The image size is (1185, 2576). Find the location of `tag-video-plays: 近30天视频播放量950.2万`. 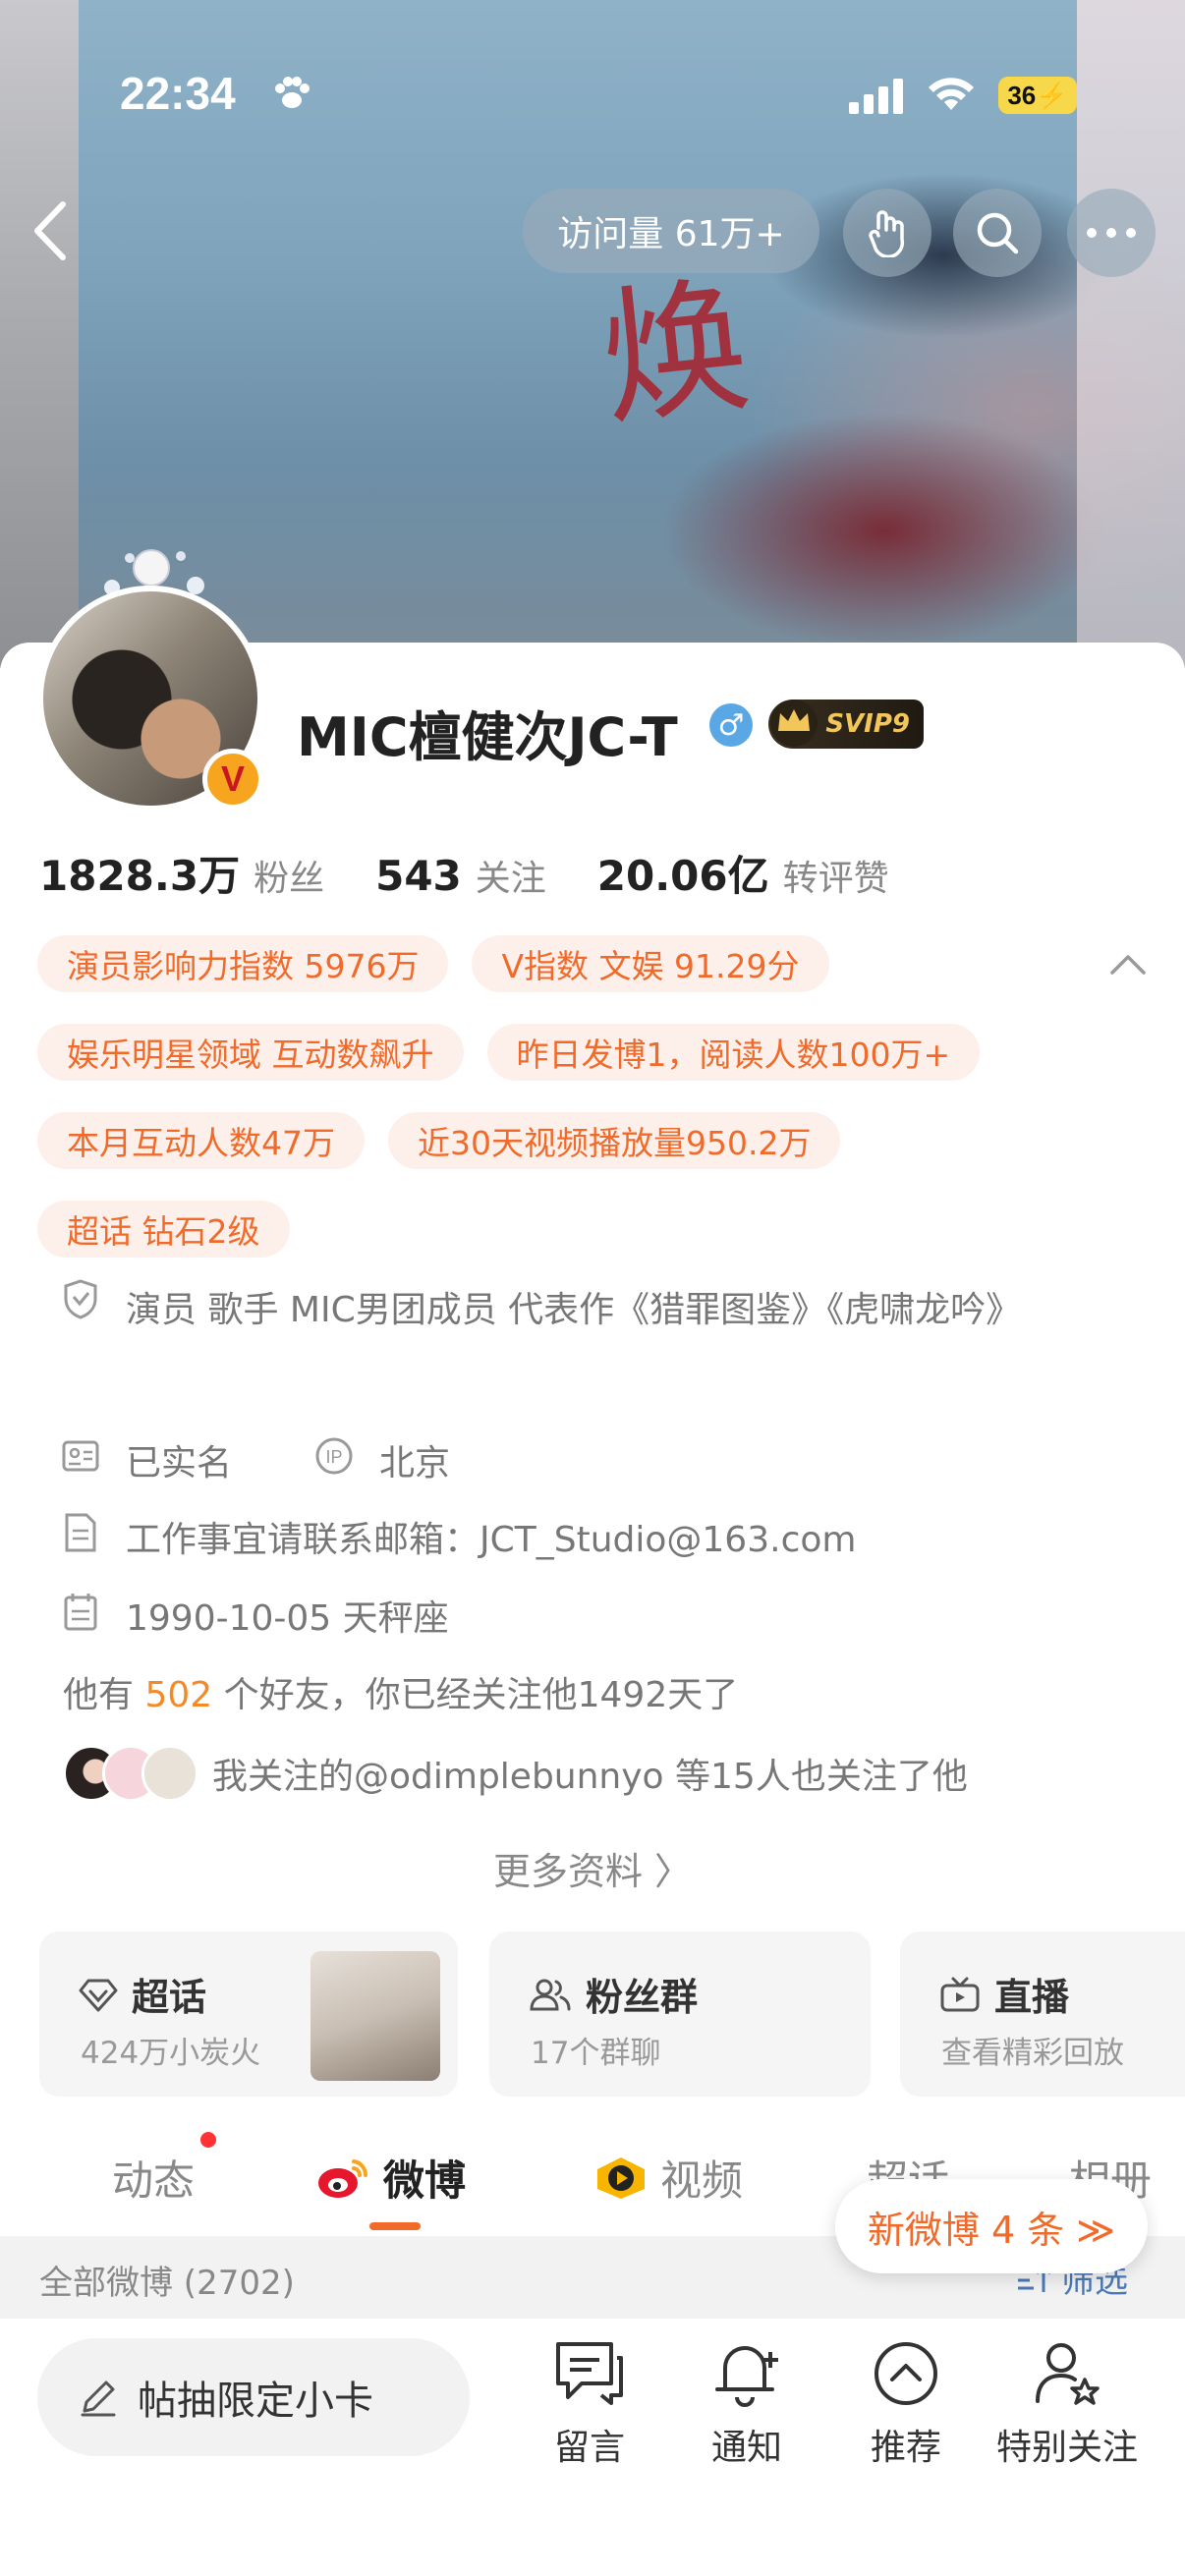

tag-video-plays: 近30天视频播放量950.2万 is located at coordinates (614, 1140).